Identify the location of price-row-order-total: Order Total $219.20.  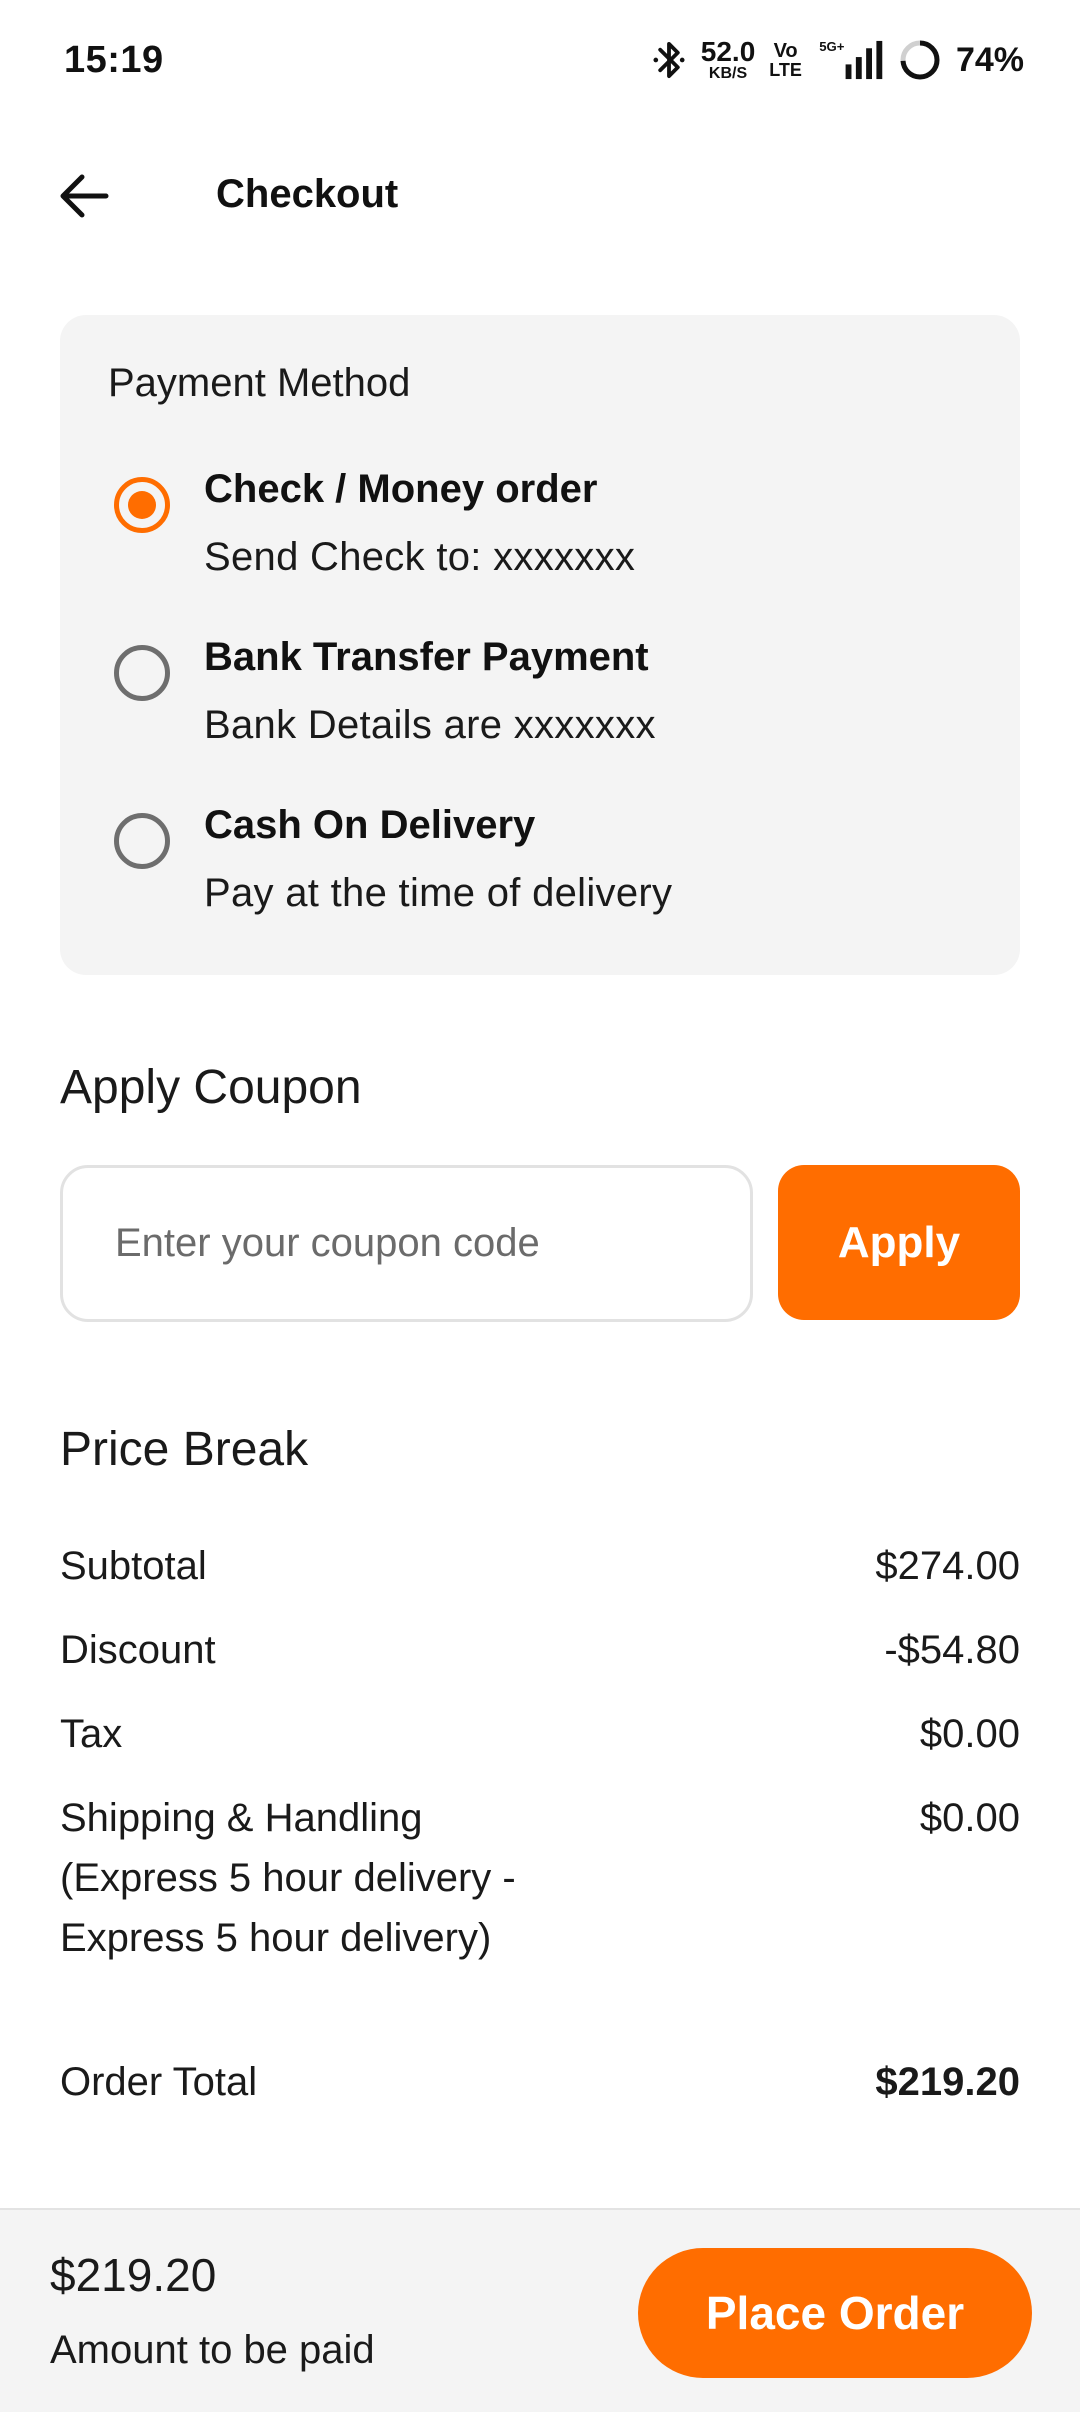
(540, 2082).